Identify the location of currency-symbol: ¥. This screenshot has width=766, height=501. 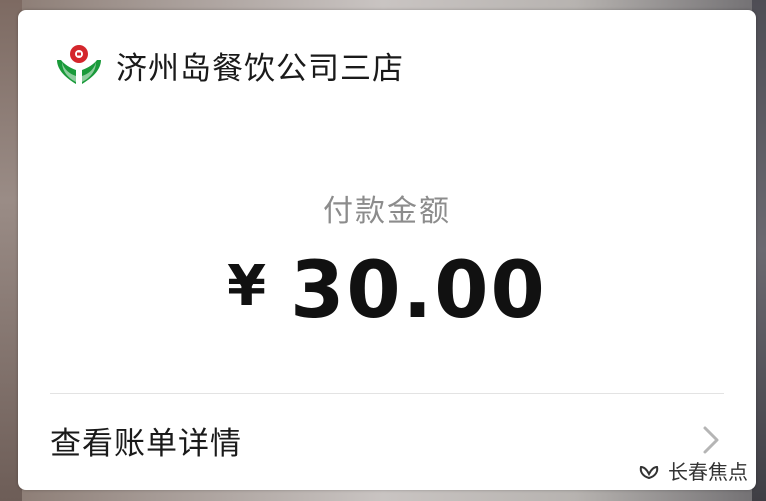
(248, 286).